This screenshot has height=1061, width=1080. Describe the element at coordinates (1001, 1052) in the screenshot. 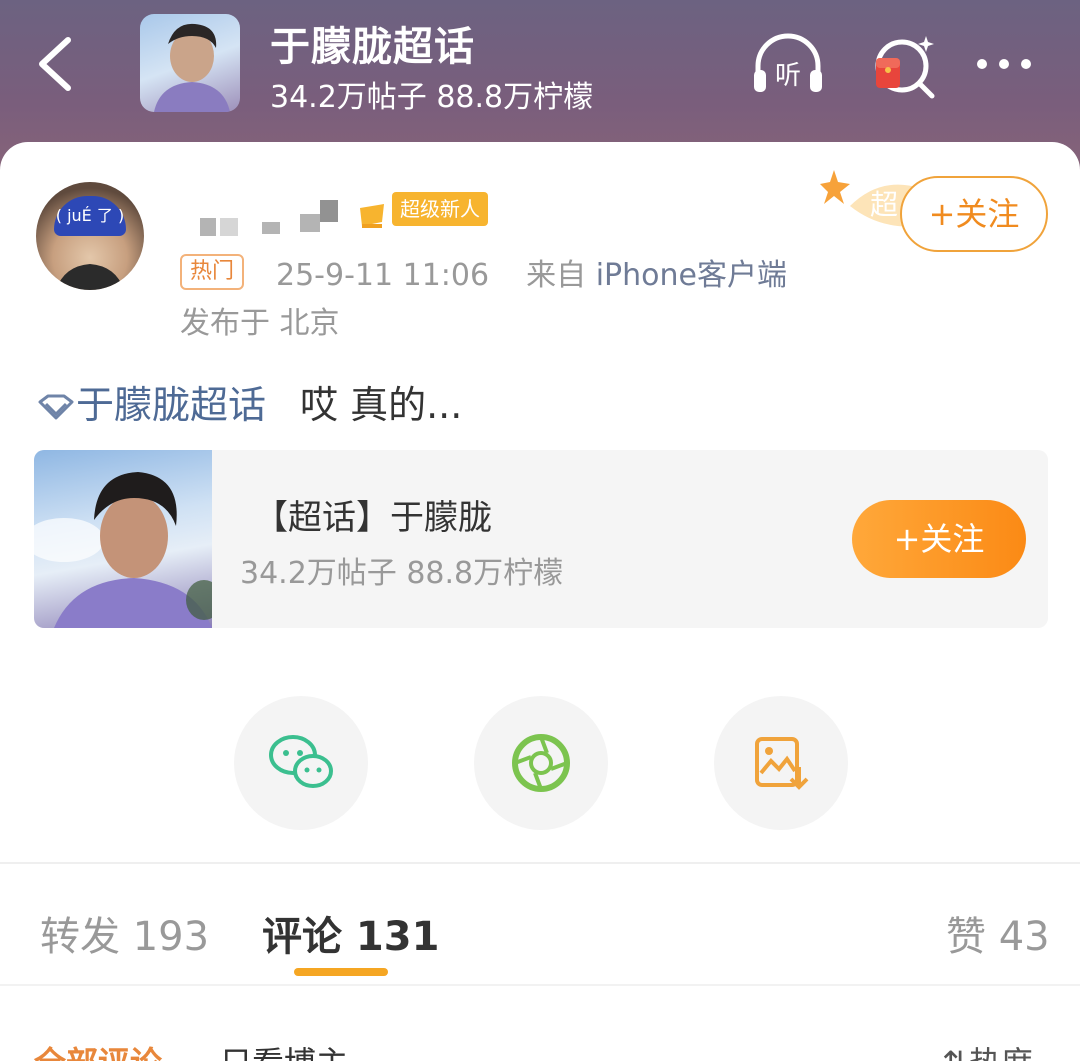

I see `sort-label: 热度` at that location.